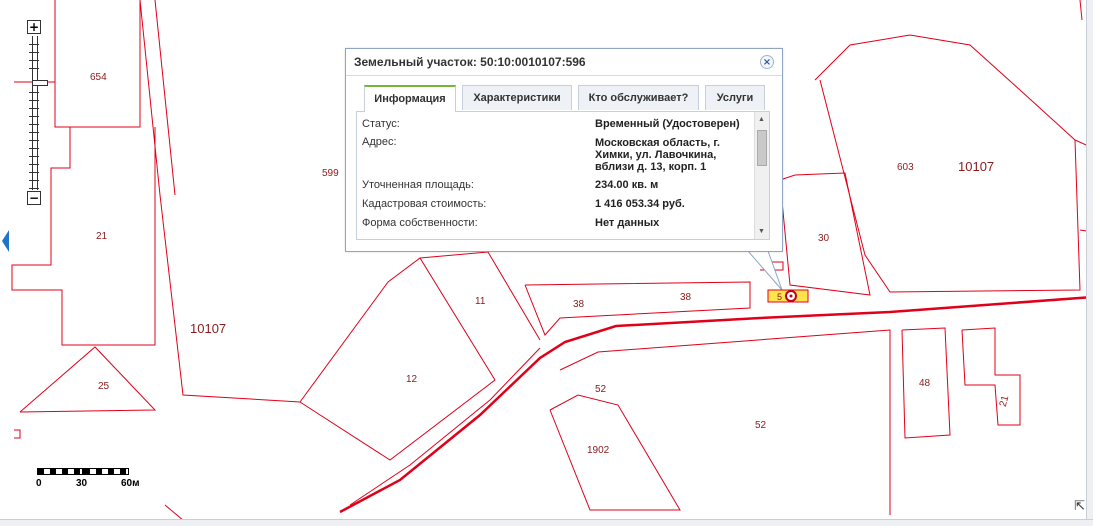  What do you see at coordinates (104, 386) in the screenshot?
I see `parcel-label-25: 25` at bounding box center [104, 386].